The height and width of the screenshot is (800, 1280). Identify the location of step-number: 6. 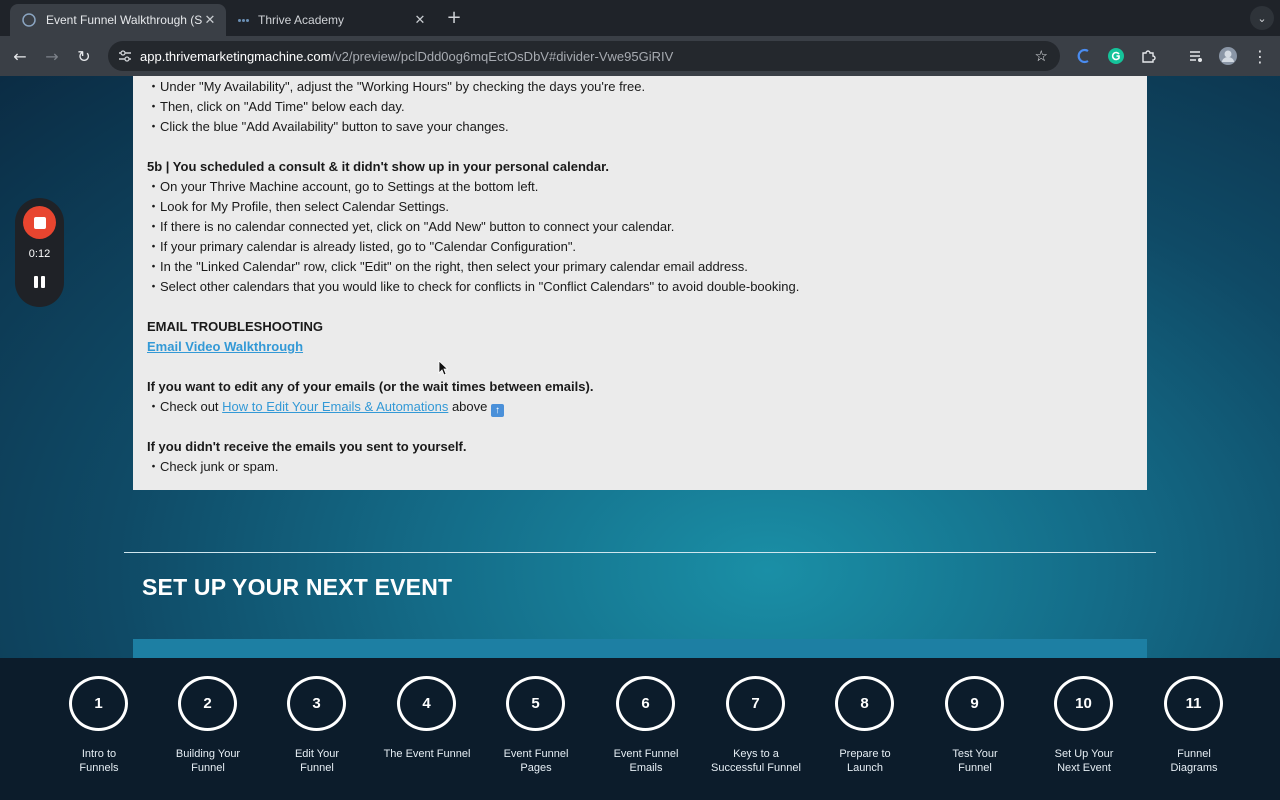
(645, 703).